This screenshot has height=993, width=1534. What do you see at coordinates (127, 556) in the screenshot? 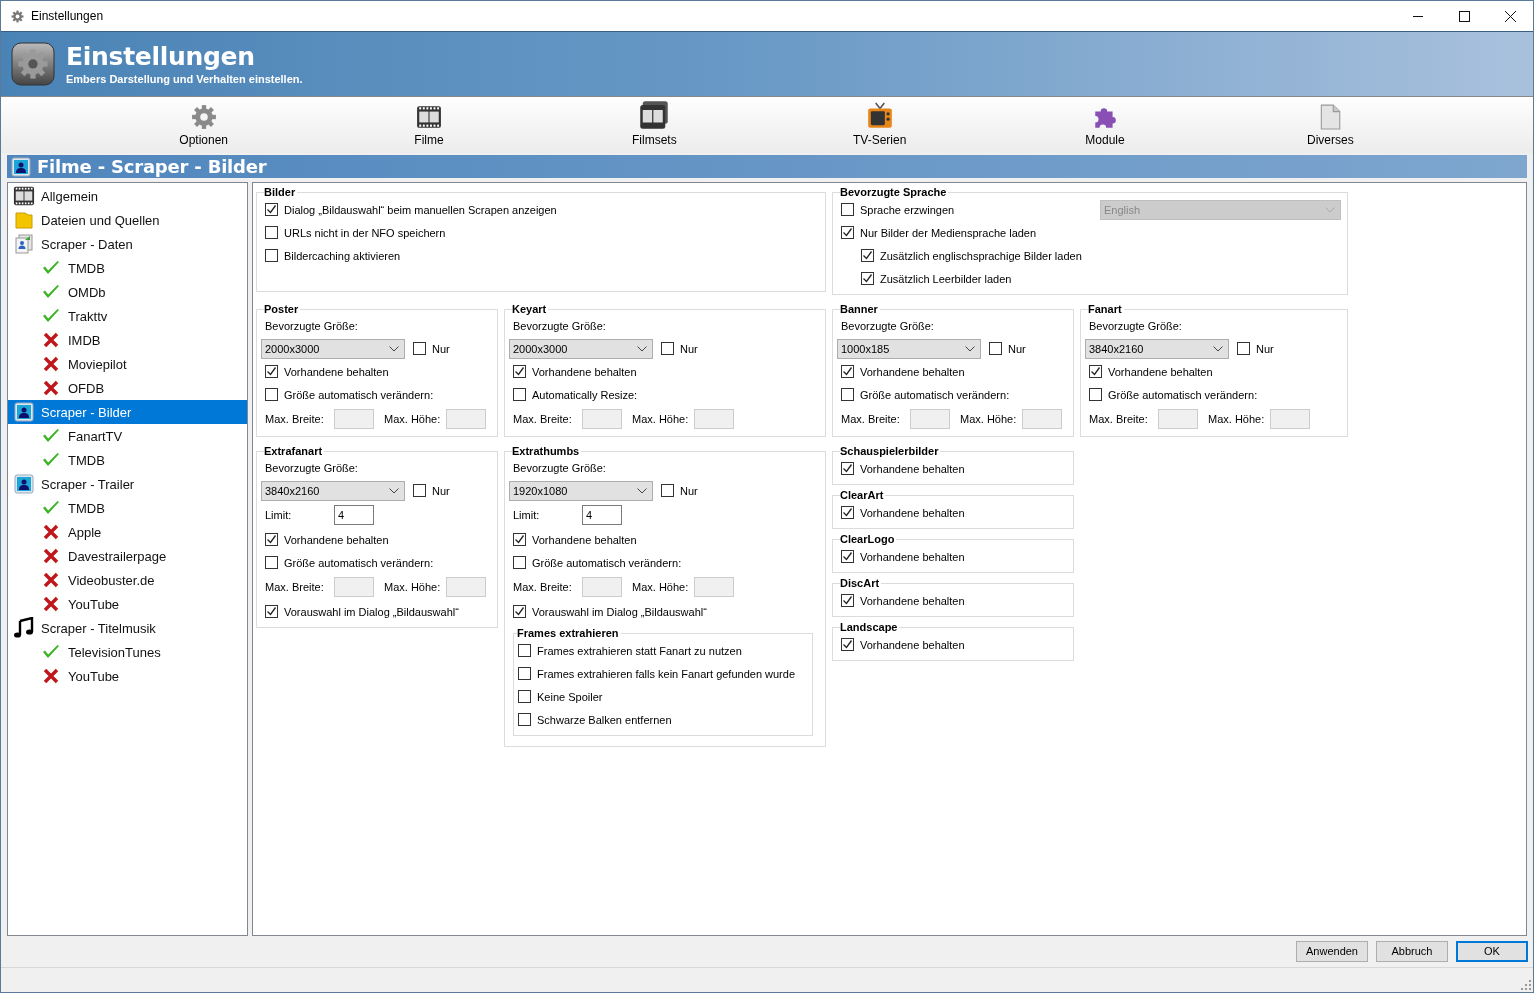
I see `sidebar-item: Davestrailerpage` at bounding box center [127, 556].